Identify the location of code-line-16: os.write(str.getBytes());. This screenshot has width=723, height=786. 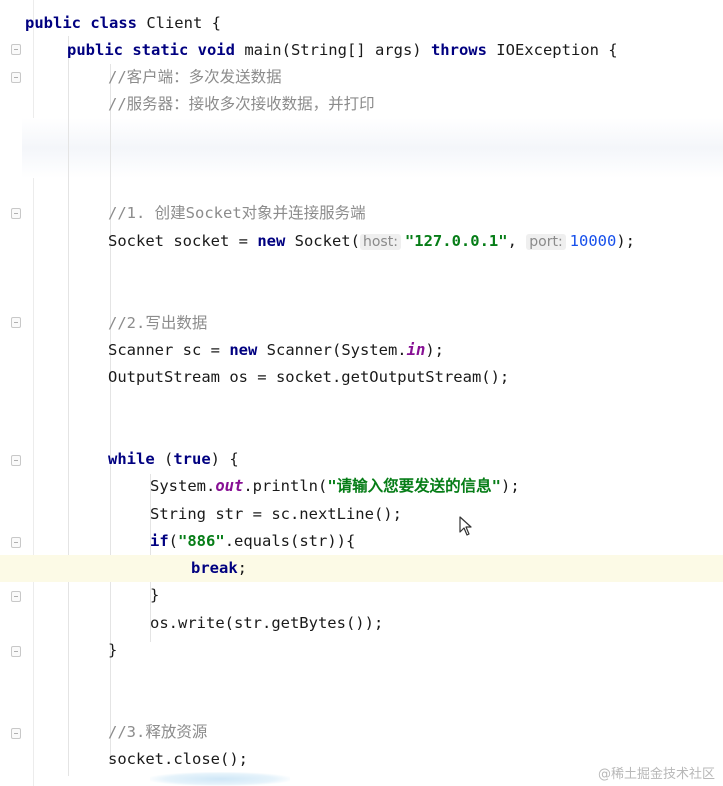
(361, 623).